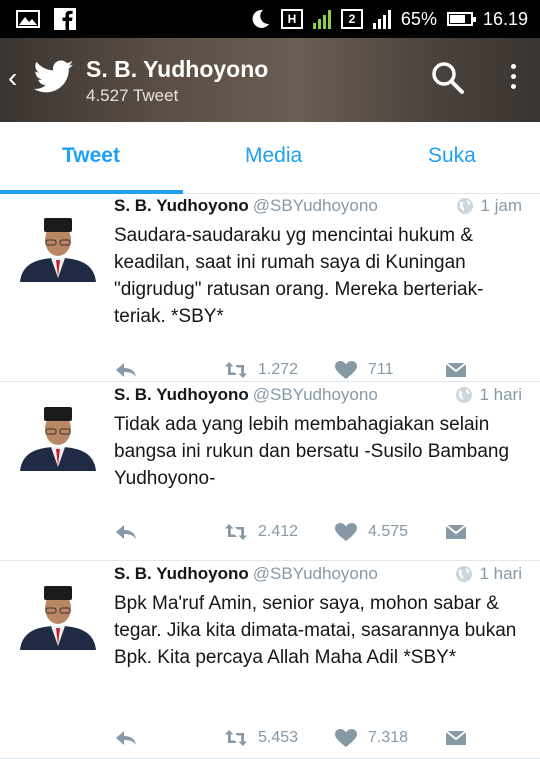 This screenshot has width=540, height=759. What do you see at coordinates (461, 19) in the screenshot?
I see `battery-icon` at bounding box center [461, 19].